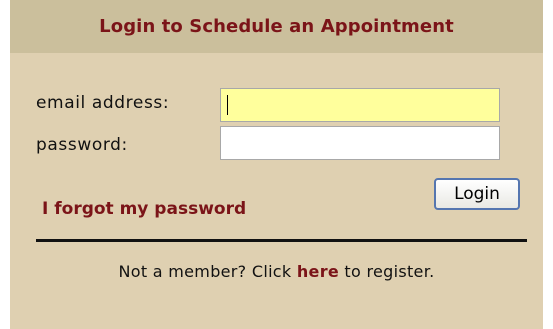  Describe the element at coordinates (281, 240) in the screenshot. I see `divider` at that location.